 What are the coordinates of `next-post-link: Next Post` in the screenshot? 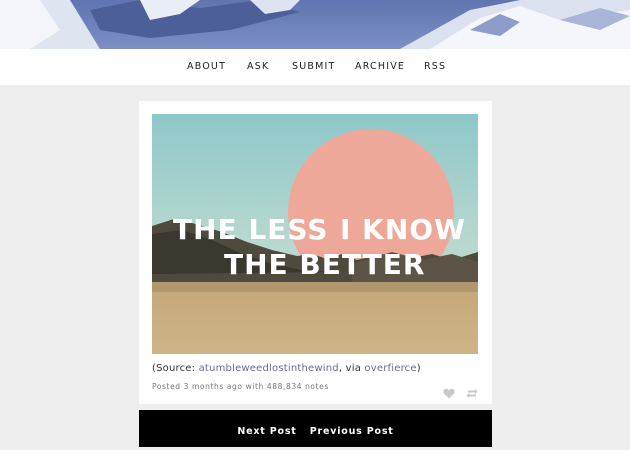 It's located at (266, 431).